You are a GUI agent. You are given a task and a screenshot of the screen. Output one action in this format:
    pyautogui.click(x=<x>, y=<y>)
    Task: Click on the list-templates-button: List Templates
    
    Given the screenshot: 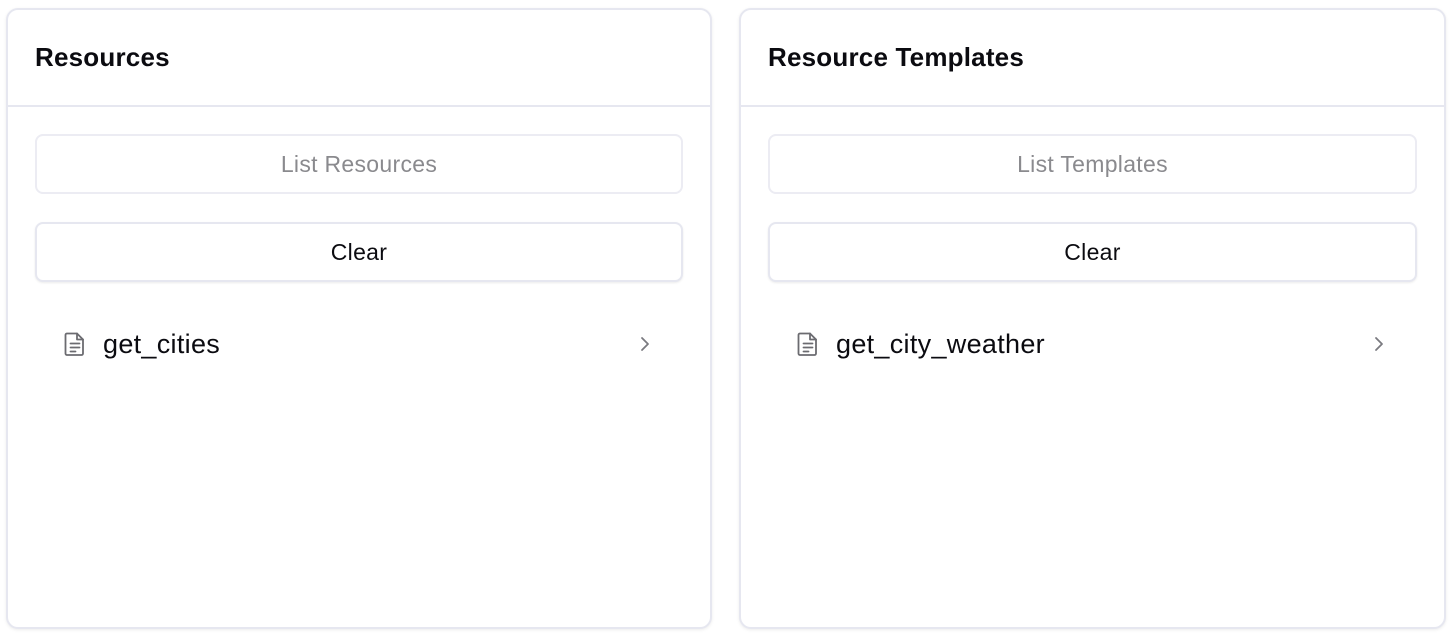 What is the action you would take?
    pyautogui.click(x=1092, y=164)
    